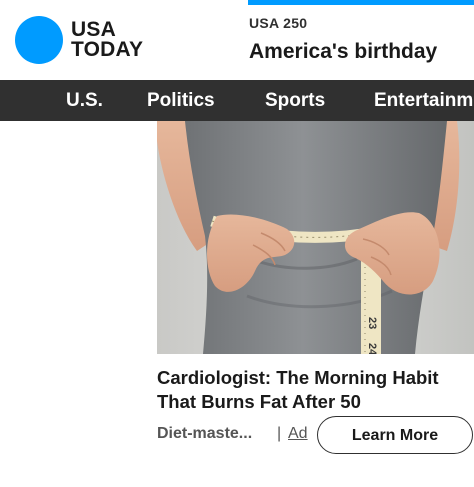 The image size is (474, 487). Describe the element at coordinates (93, 29) in the screenshot. I see `logo-line-1: USA` at that location.